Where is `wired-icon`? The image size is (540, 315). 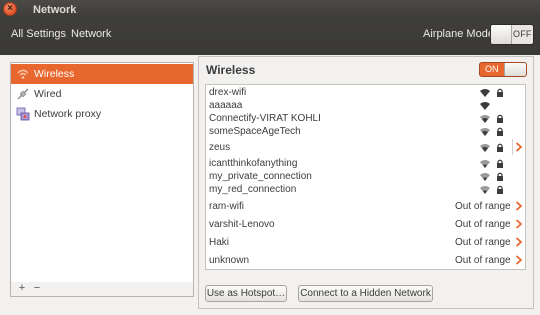 wired-icon is located at coordinates (23, 94).